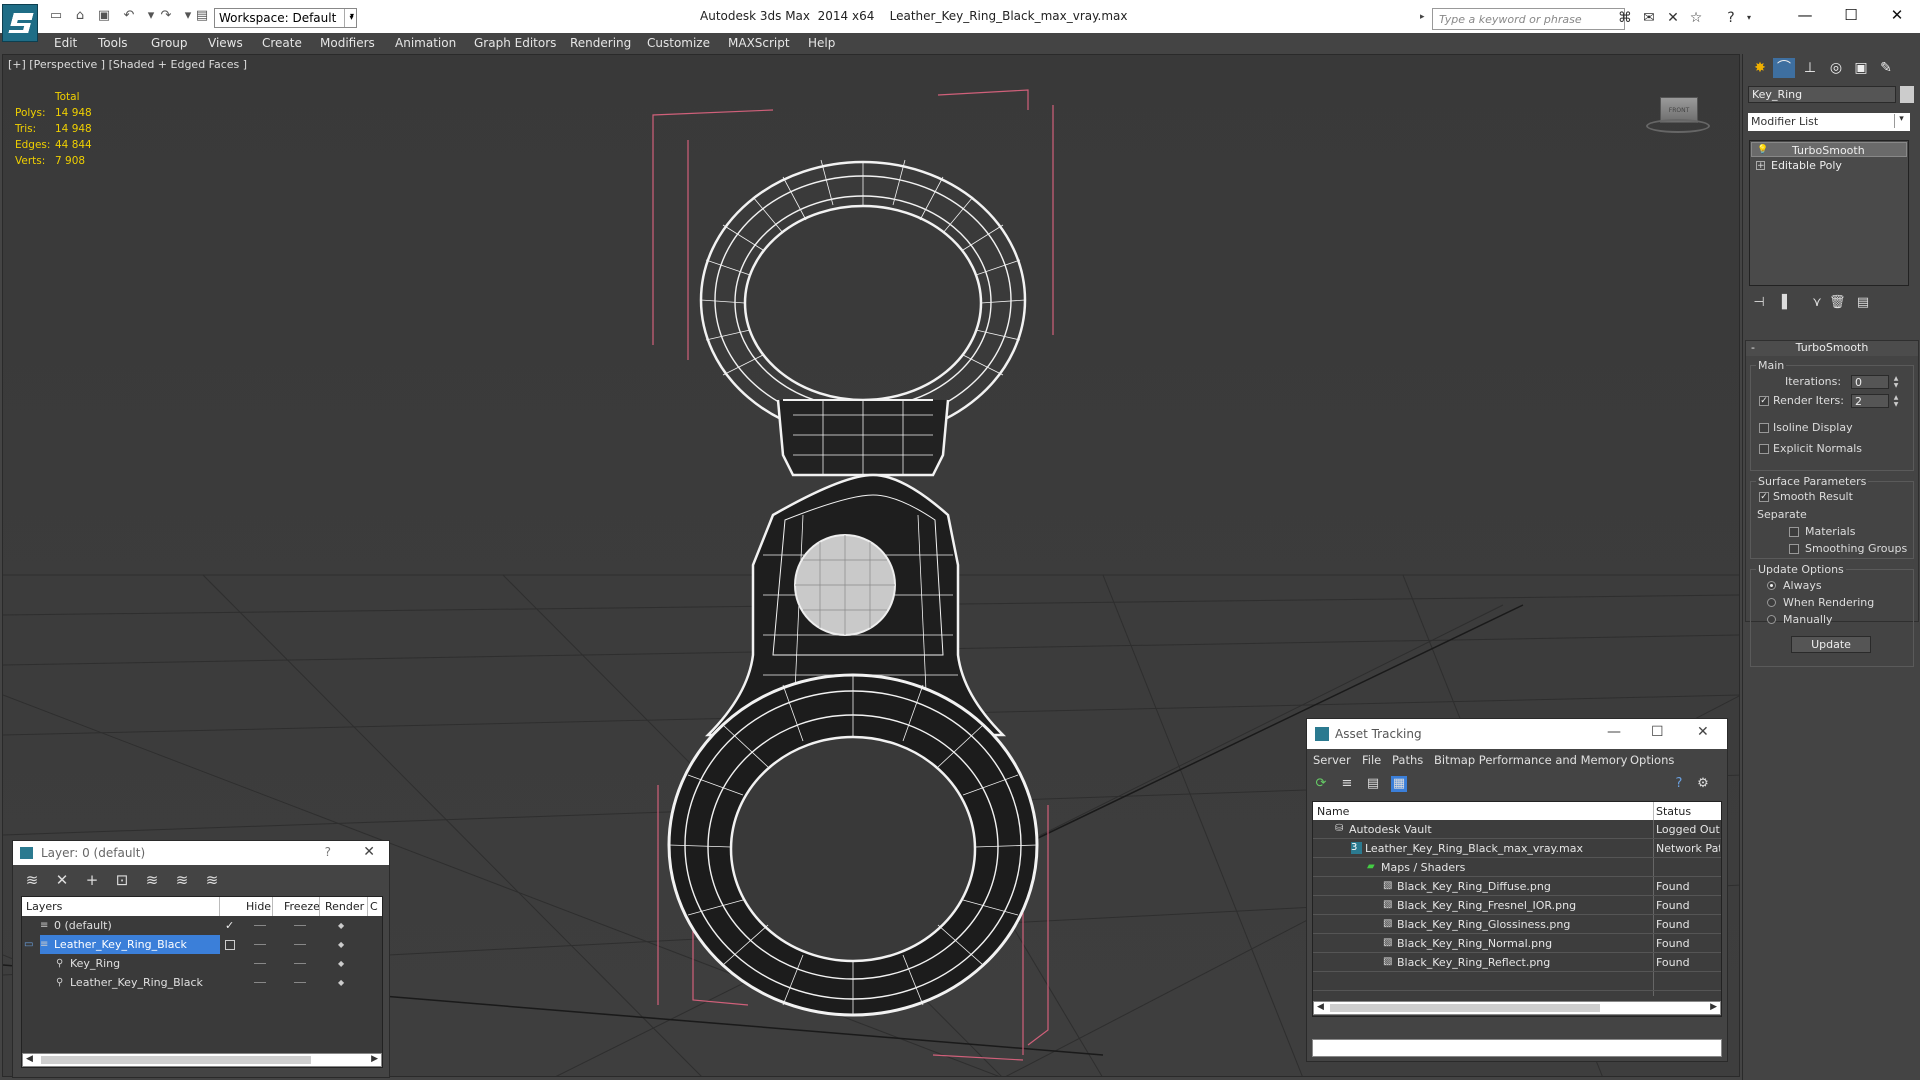 This screenshot has width=1920, height=1080. Describe the element at coordinates (151, 16) in the screenshot. I see `undo-dropdown-icon: ▾` at that location.